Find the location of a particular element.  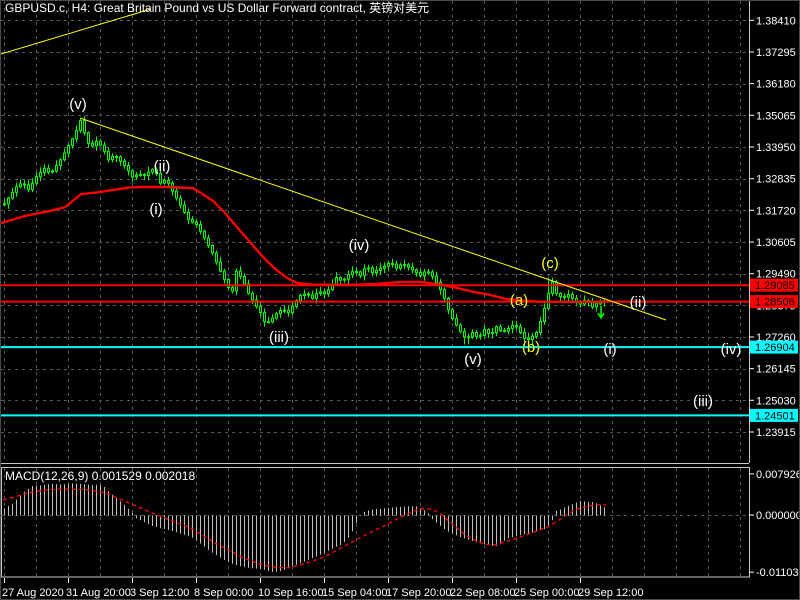

price-axis-label: 1.23915 is located at coordinates (776, 433).